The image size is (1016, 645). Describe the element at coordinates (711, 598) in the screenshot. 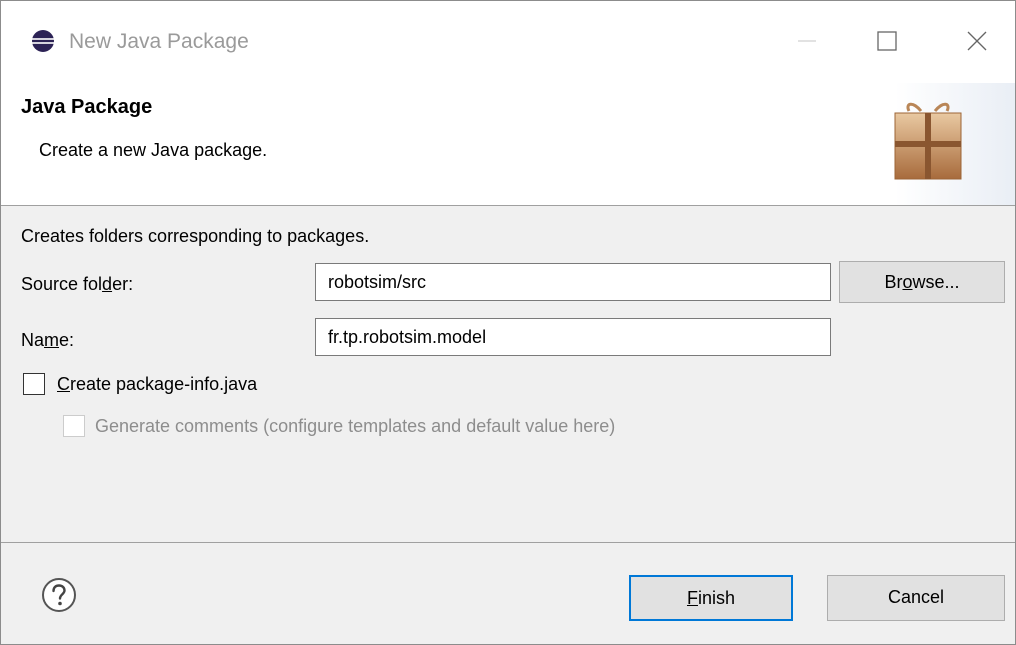

I see `finish-button: Finish` at that location.